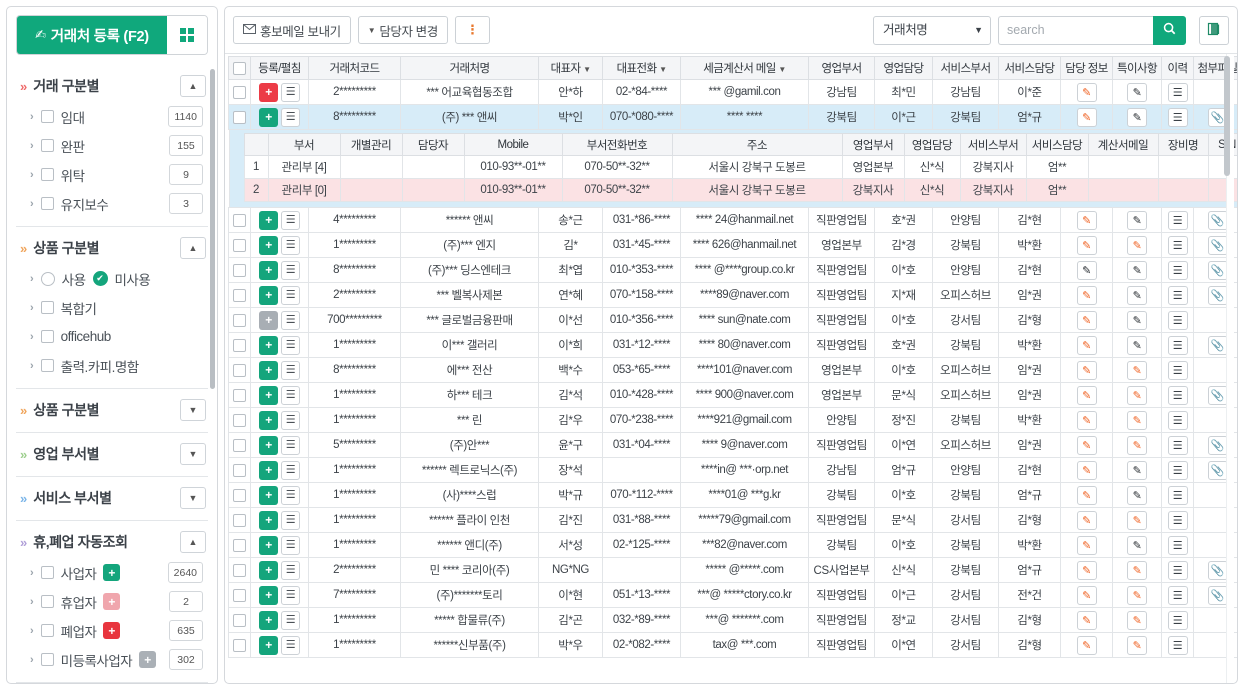 This screenshot has height=690, width=1242. I want to click on table-scrollbar-thumb, so click(1227, 116).